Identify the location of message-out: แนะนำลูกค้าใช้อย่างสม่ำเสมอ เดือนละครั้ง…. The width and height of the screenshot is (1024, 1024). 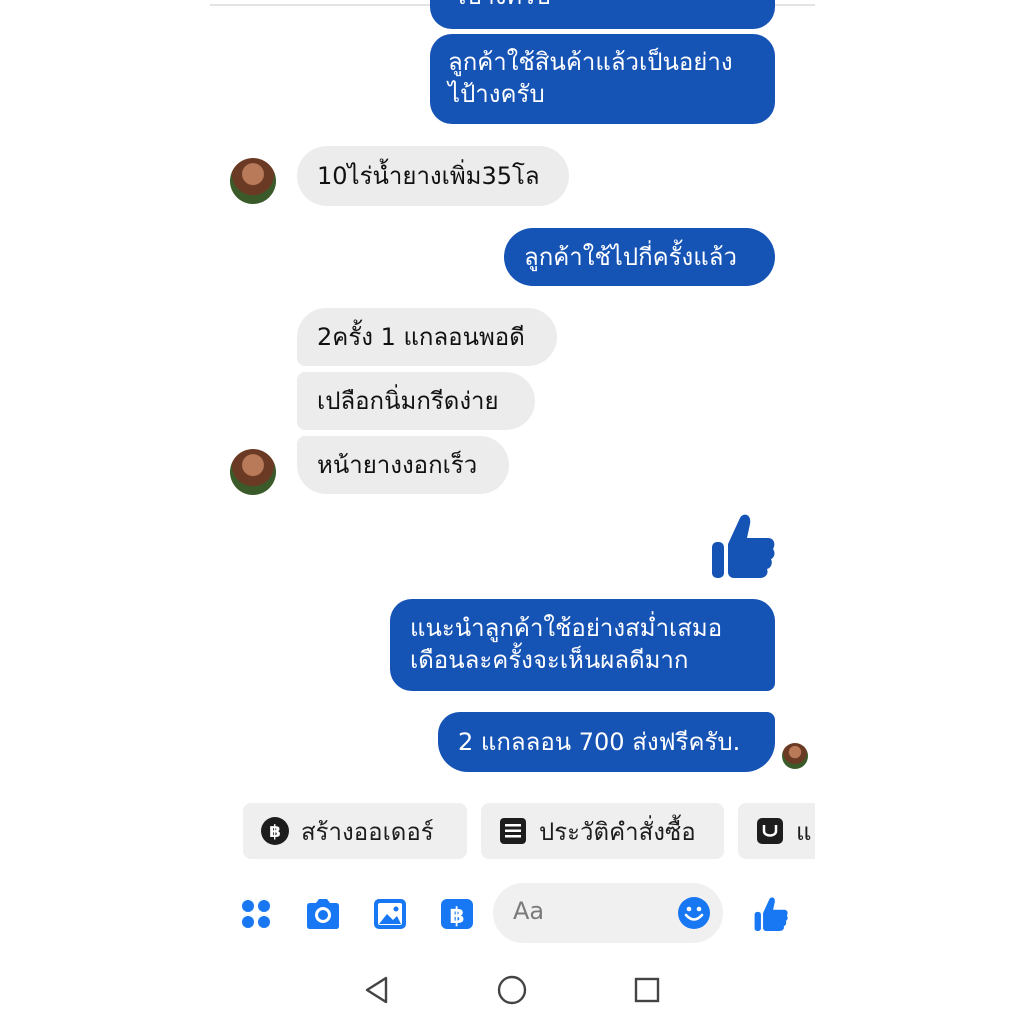
(582, 645).